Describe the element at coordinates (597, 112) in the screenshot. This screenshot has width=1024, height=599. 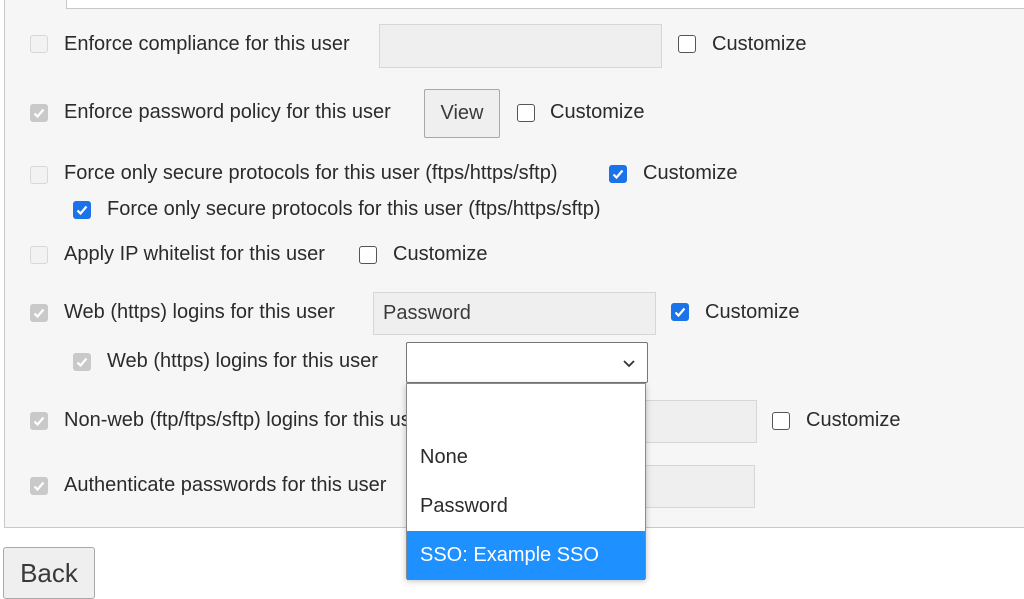
I see `password-policy-customize-label: Customize` at that location.